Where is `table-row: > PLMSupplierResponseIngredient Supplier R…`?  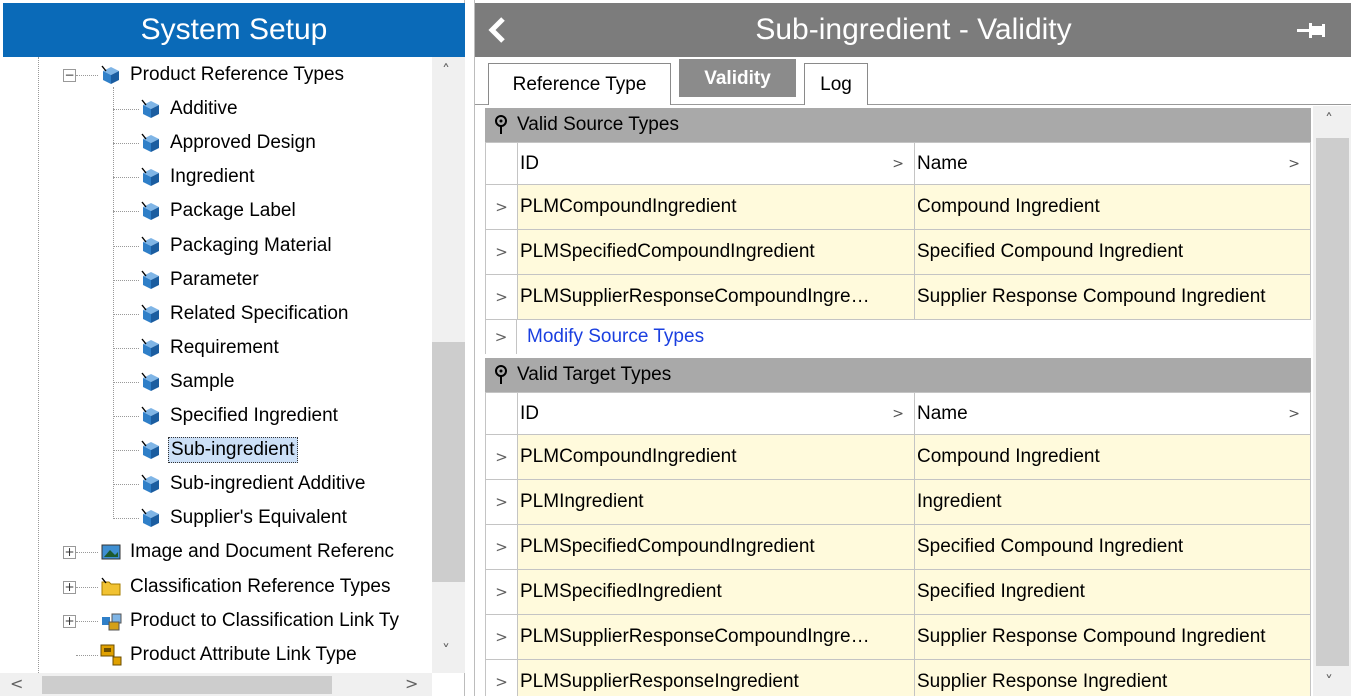 table-row: > PLMSupplierResponseIngredient Supplier R… is located at coordinates (898, 678).